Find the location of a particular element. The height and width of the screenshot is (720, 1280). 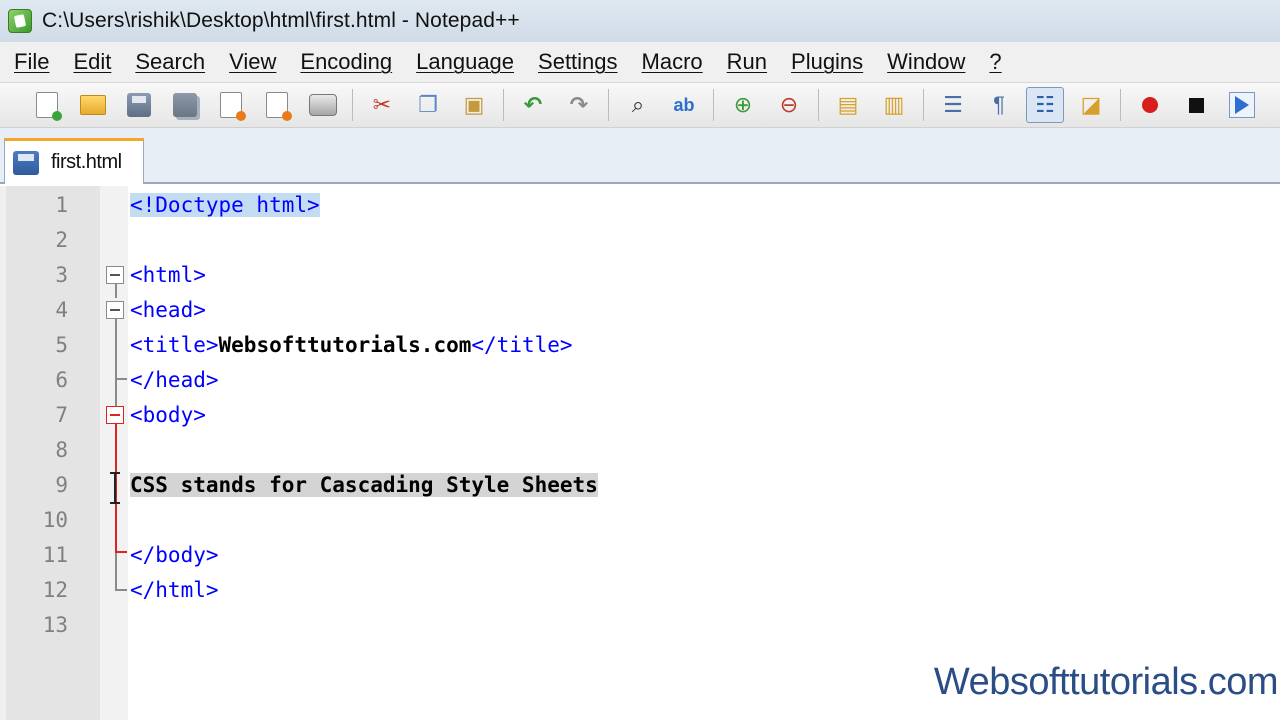

replace-button: ab is located at coordinates (684, 105).